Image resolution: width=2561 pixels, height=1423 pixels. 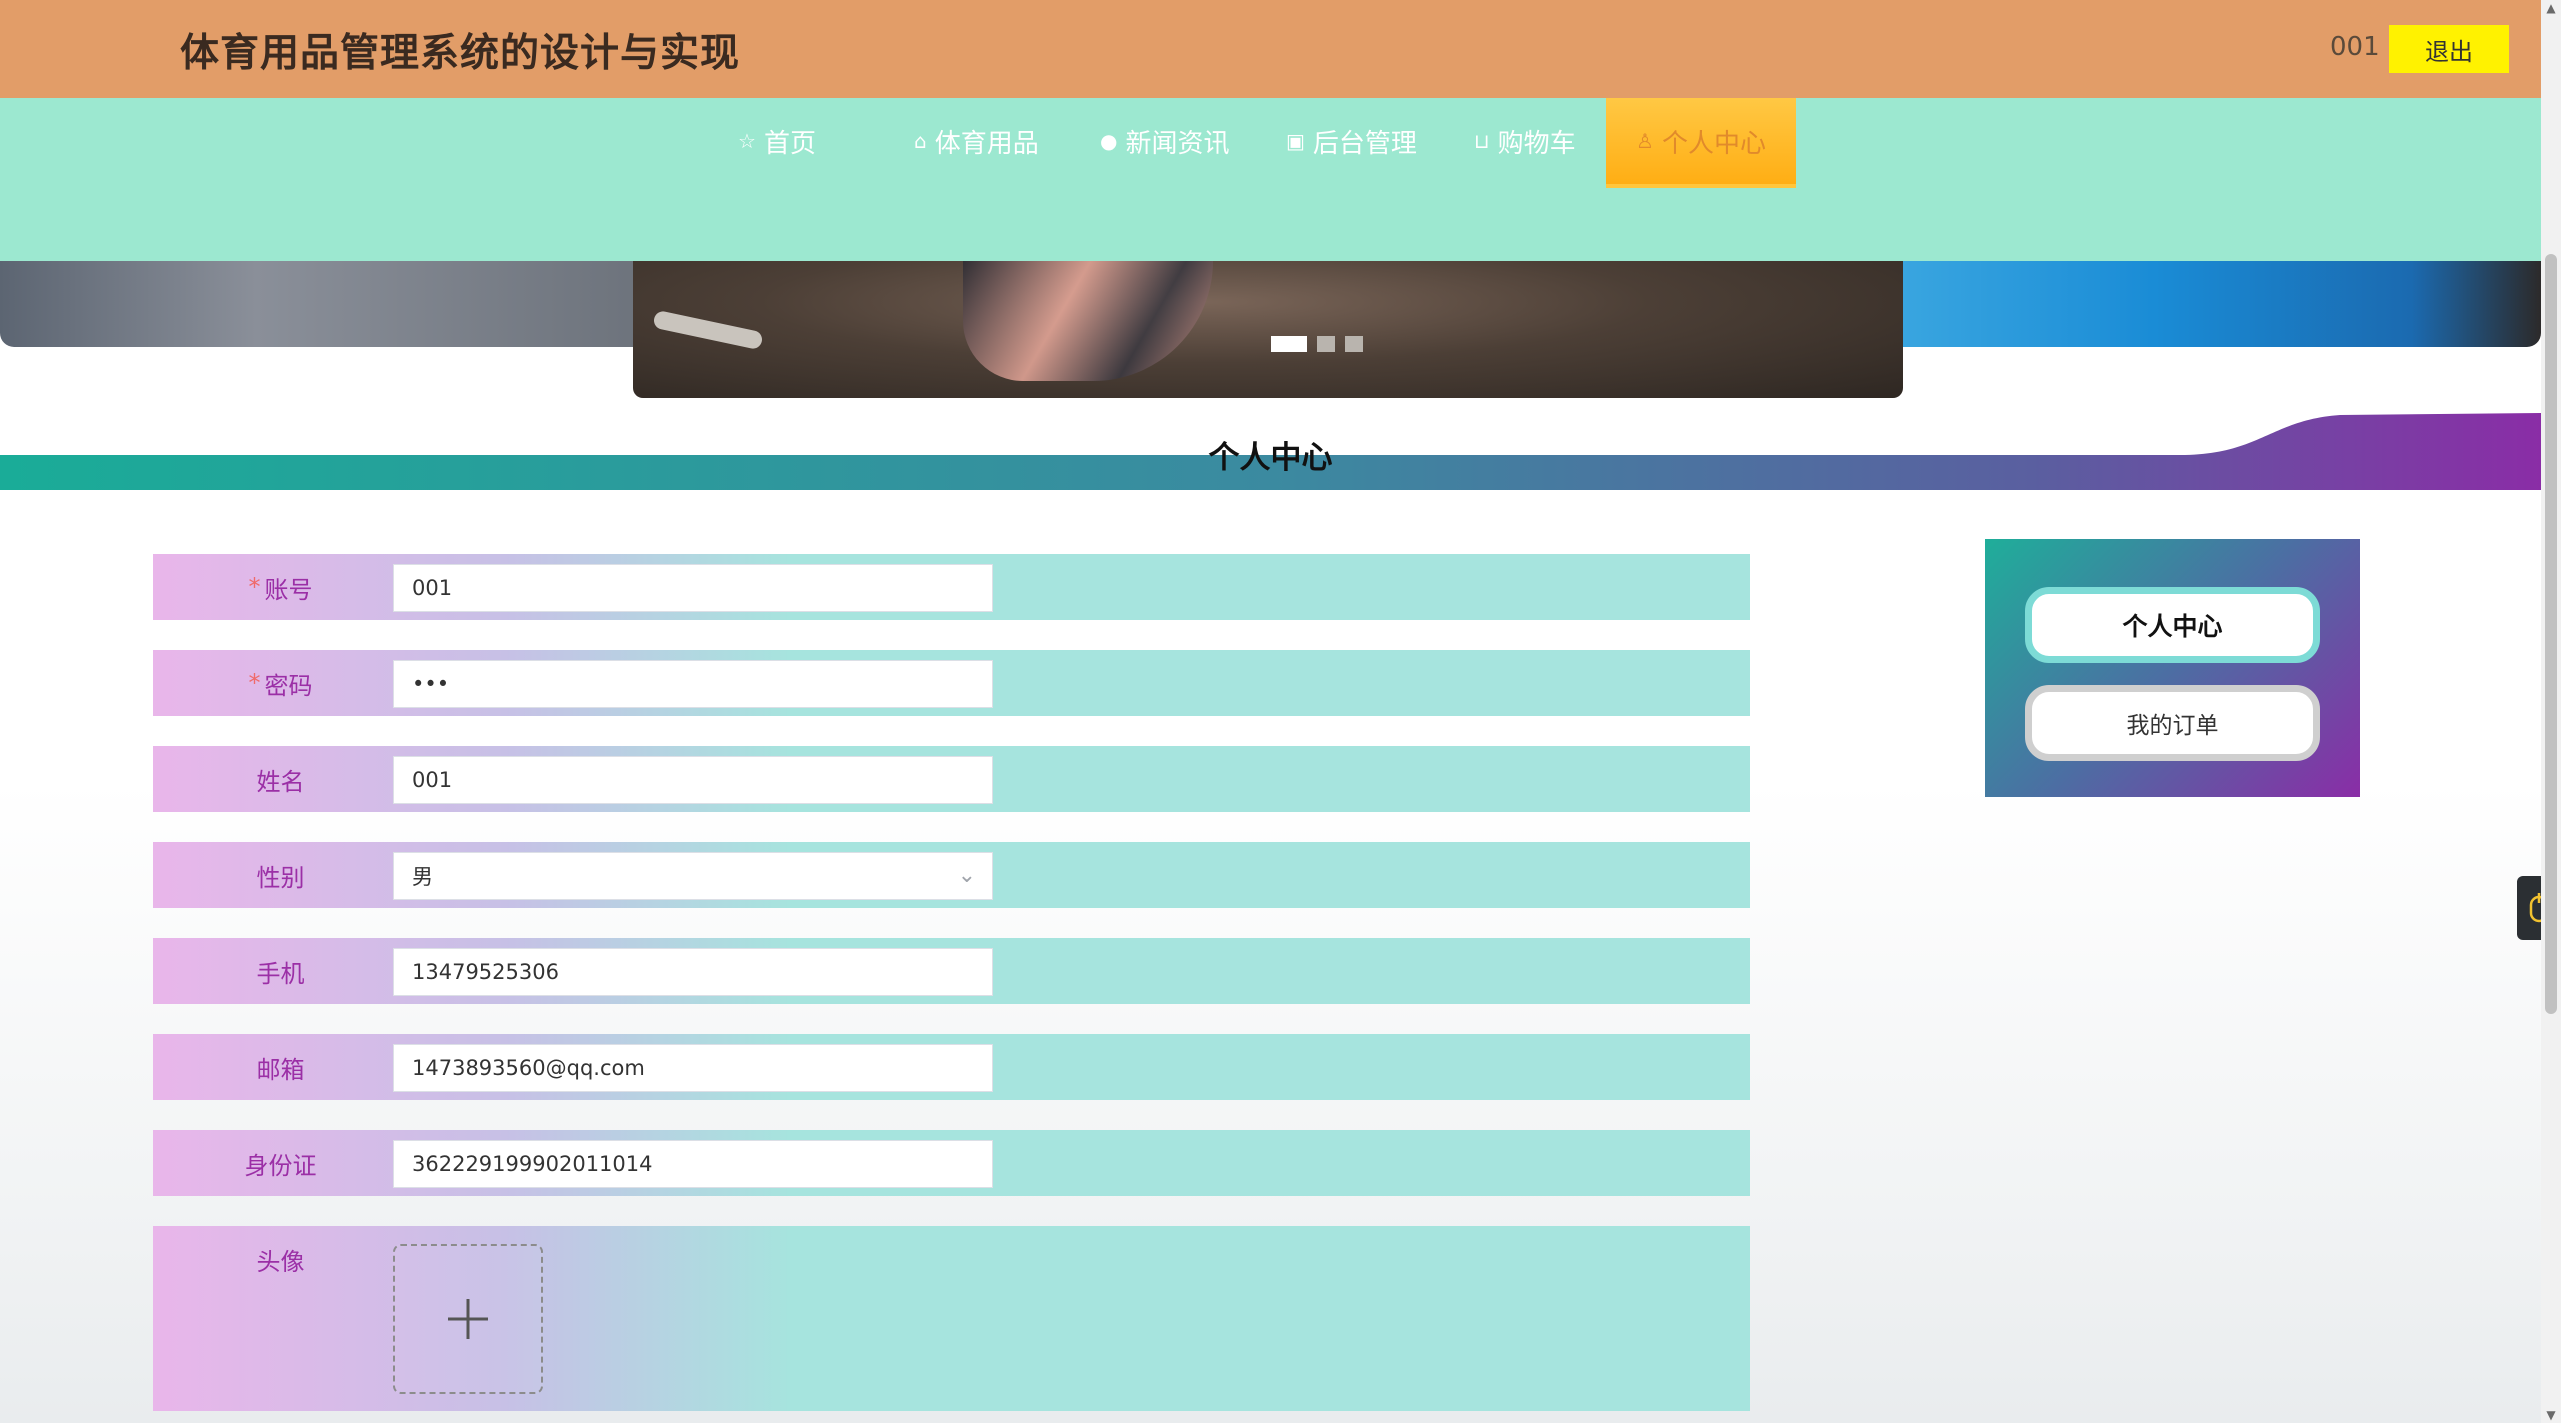 I want to click on field-label: 性别, so click(x=280, y=875).